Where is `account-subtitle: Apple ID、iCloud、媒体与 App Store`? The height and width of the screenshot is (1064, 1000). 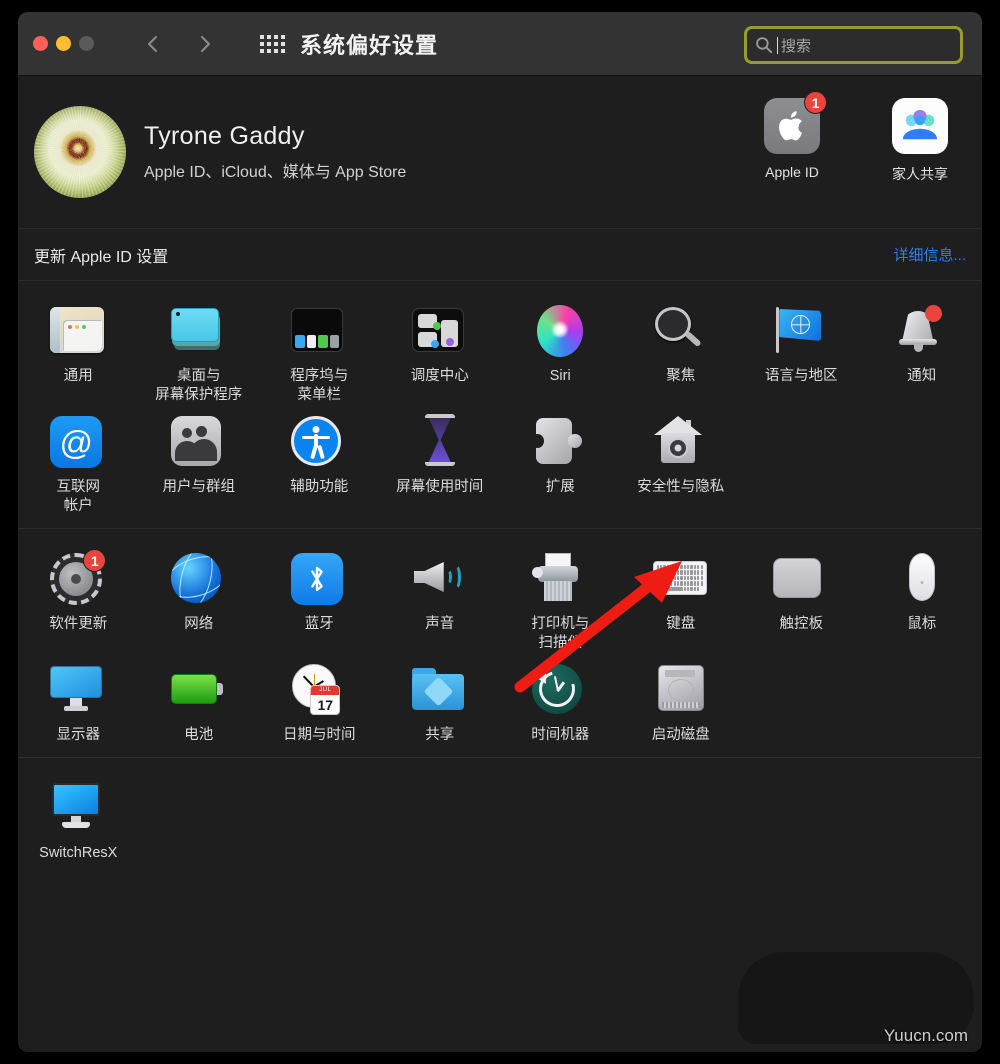
account-subtitle: Apple ID、iCloud、媒体与 App Store is located at coordinates (275, 172).